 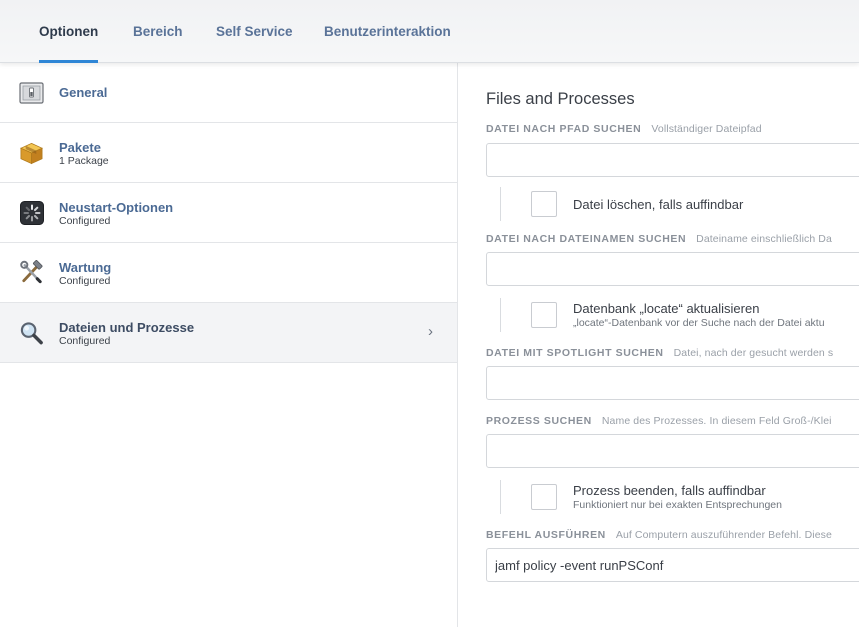 What do you see at coordinates (84, 161) in the screenshot?
I see `sidebar-item-status: 1 Package` at bounding box center [84, 161].